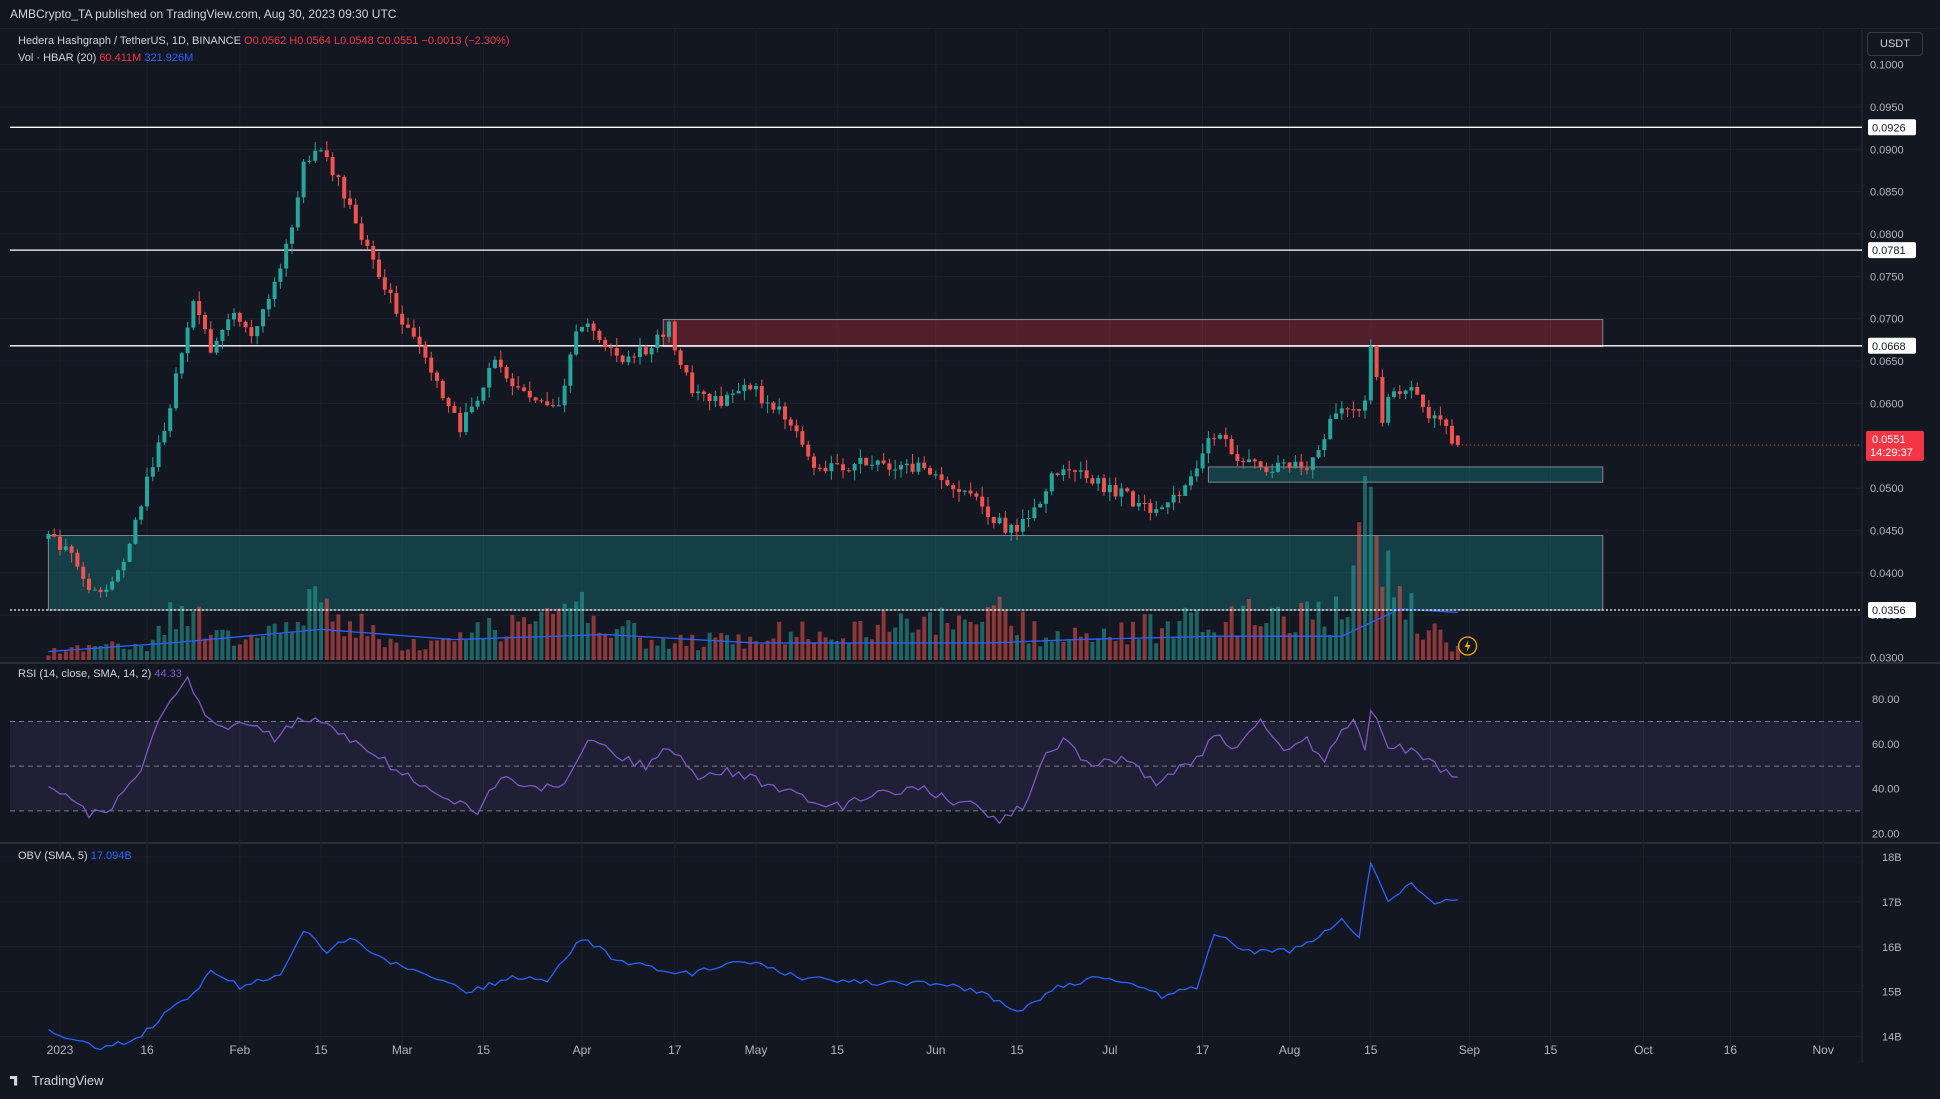 The image size is (1940, 1099). Describe the element at coordinates (1133, 333) in the screenshot. I see `supply-zone` at that location.